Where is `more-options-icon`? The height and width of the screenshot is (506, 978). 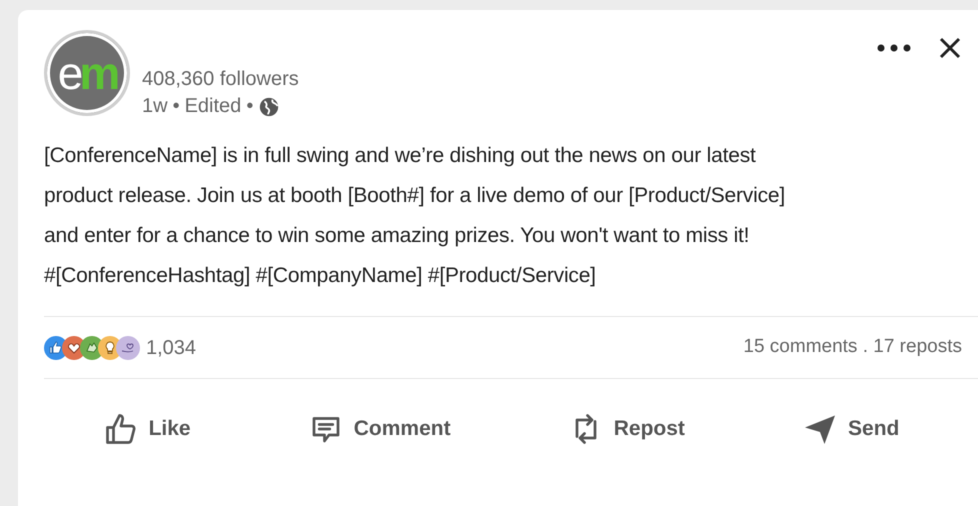 more-options-icon is located at coordinates (894, 48).